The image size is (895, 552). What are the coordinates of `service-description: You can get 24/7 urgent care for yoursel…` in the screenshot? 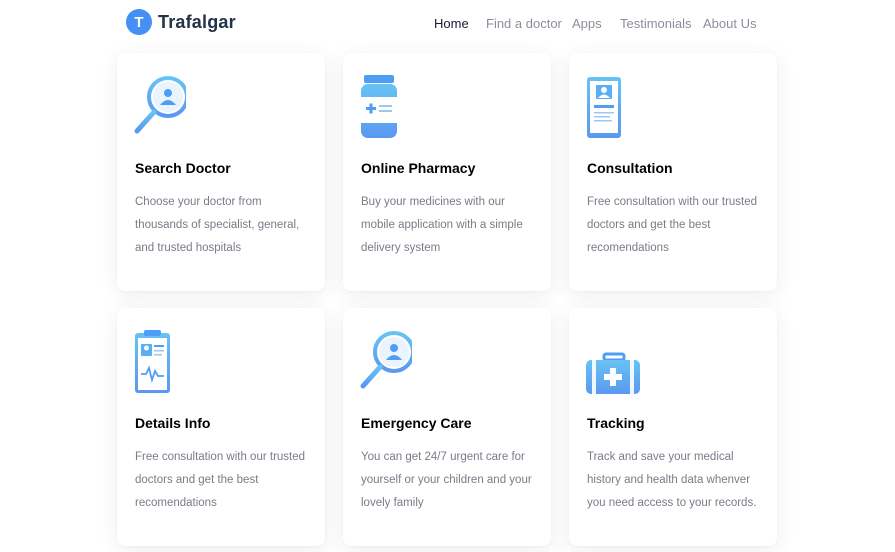 It's located at (446, 480).